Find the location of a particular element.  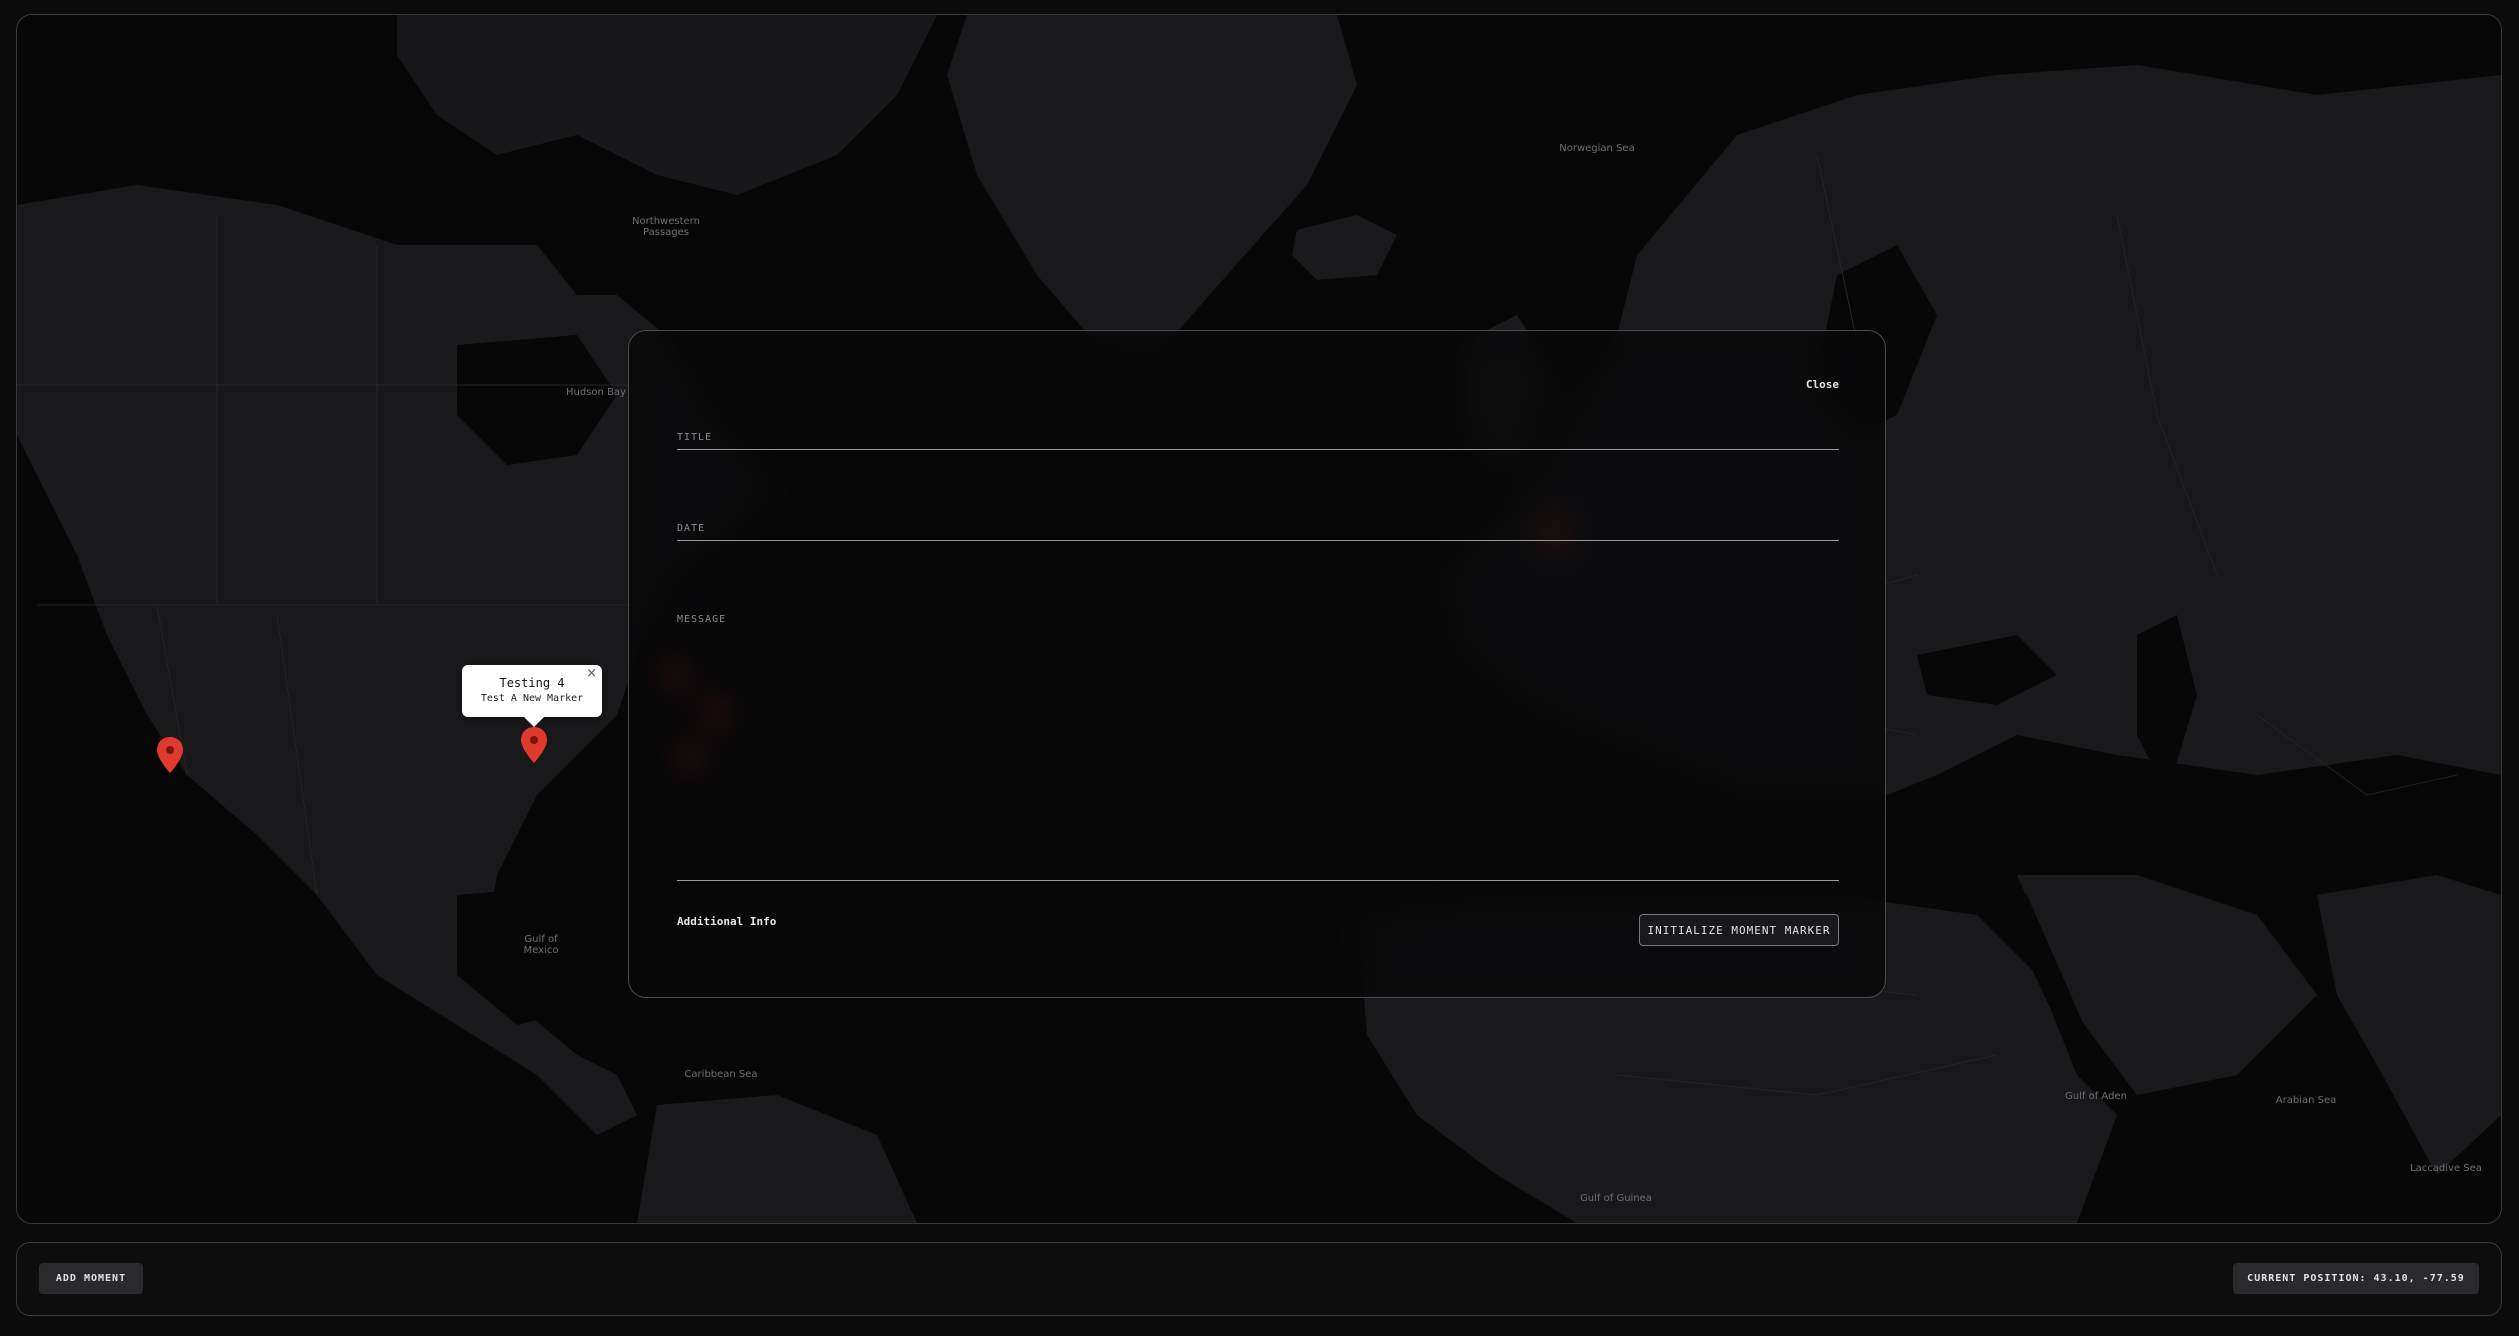

message-field: MESSAGE is located at coordinates (701, 619).